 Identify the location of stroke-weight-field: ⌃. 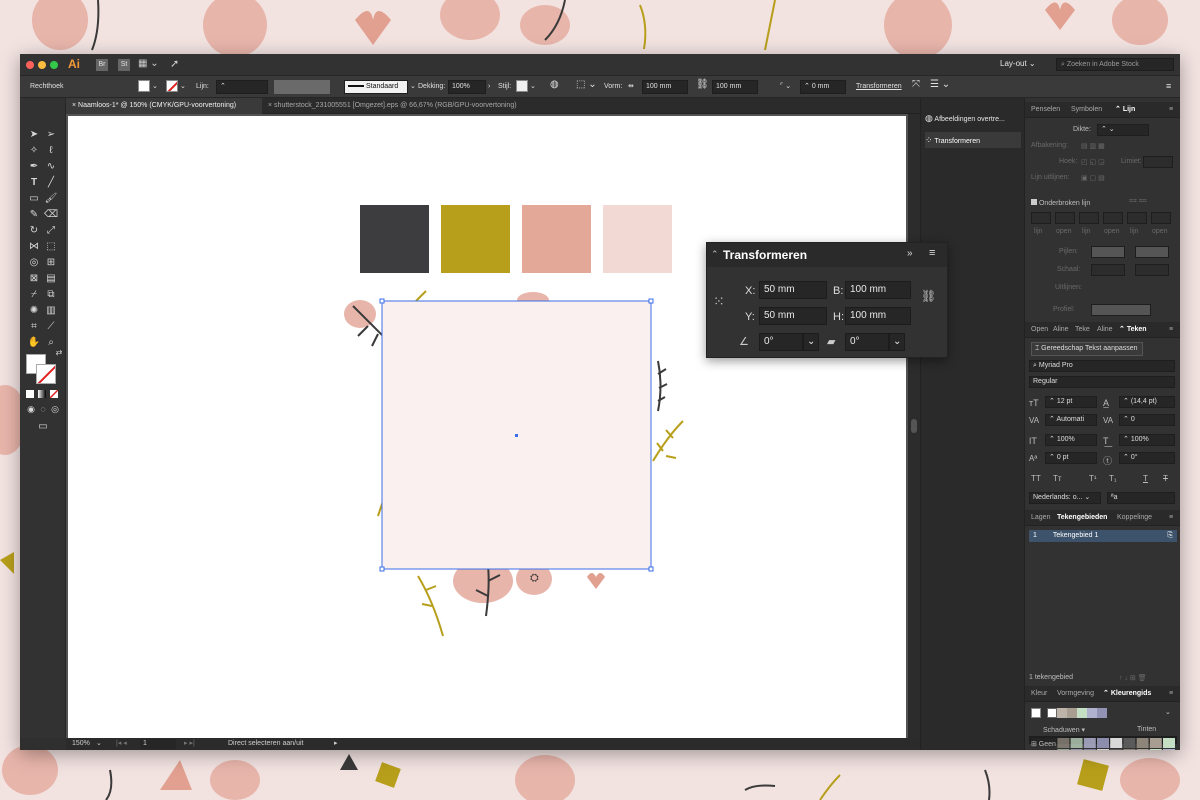
(242, 87).